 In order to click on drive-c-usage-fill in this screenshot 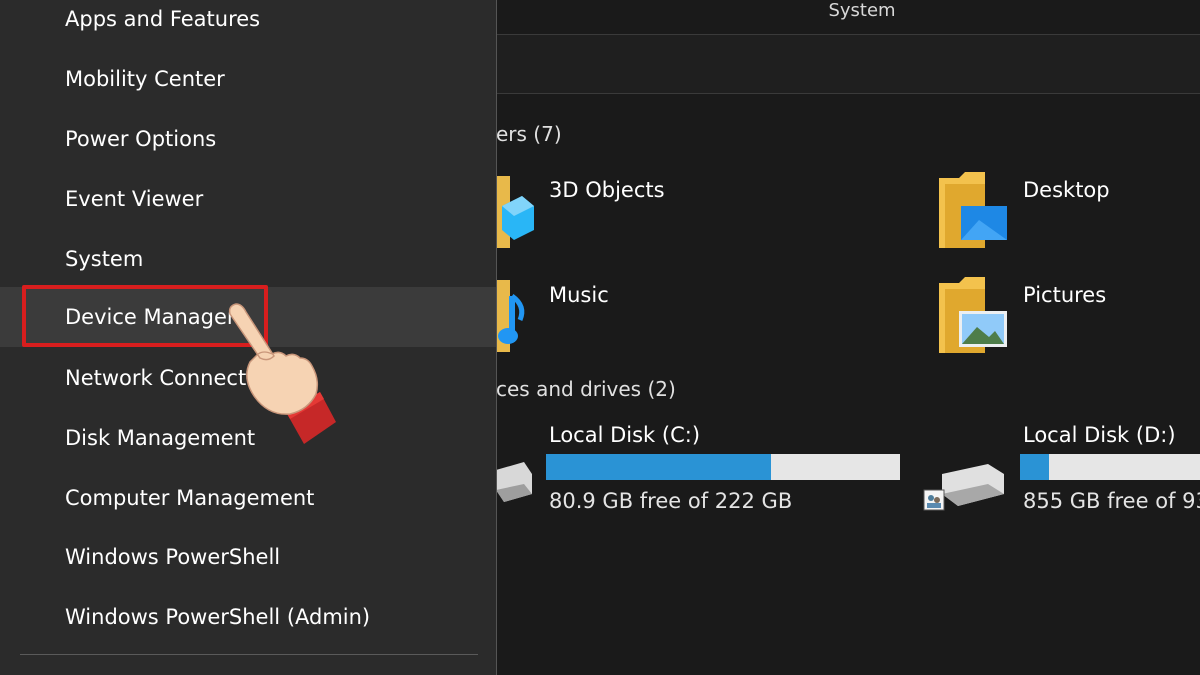, I will do `click(659, 467)`.